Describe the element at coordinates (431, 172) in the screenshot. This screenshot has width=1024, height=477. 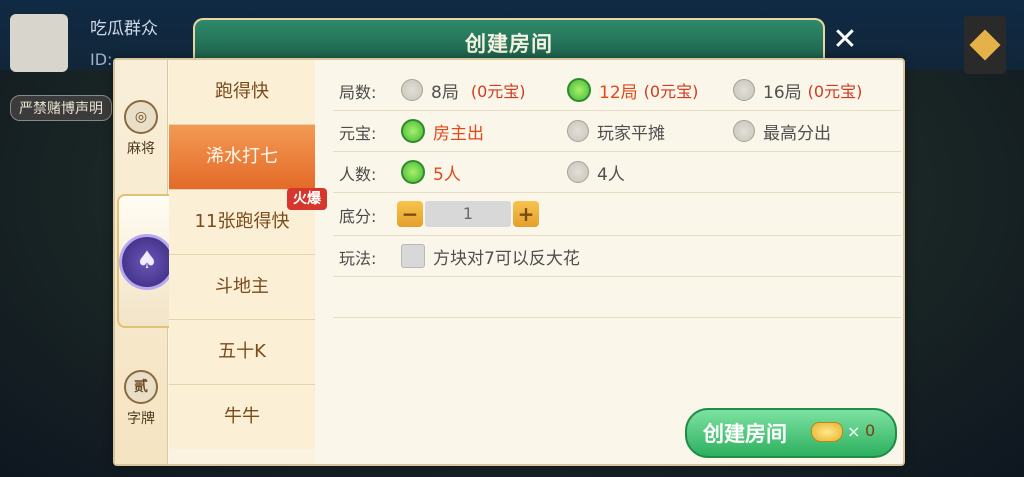
I see `players-option-5: 5人` at that location.